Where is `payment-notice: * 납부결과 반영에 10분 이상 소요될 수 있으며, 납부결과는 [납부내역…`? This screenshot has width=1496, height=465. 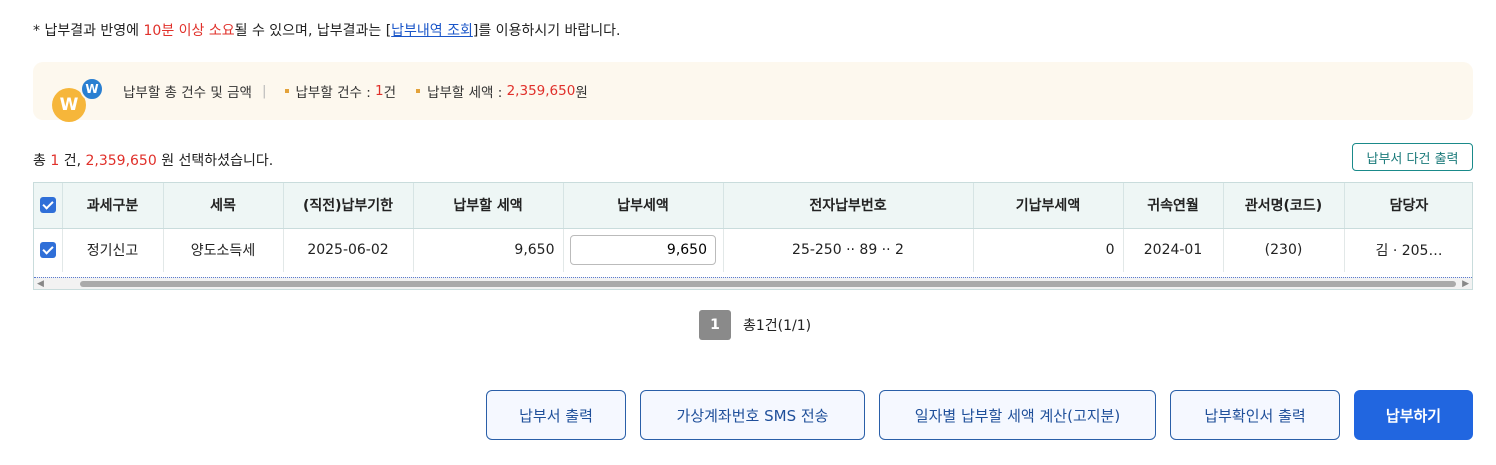 payment-notice: * 납부결과 반영에 10분 이상 소요될 수 있으며, 납부결과는 [납부내역… is located at coordinates (327, 31).